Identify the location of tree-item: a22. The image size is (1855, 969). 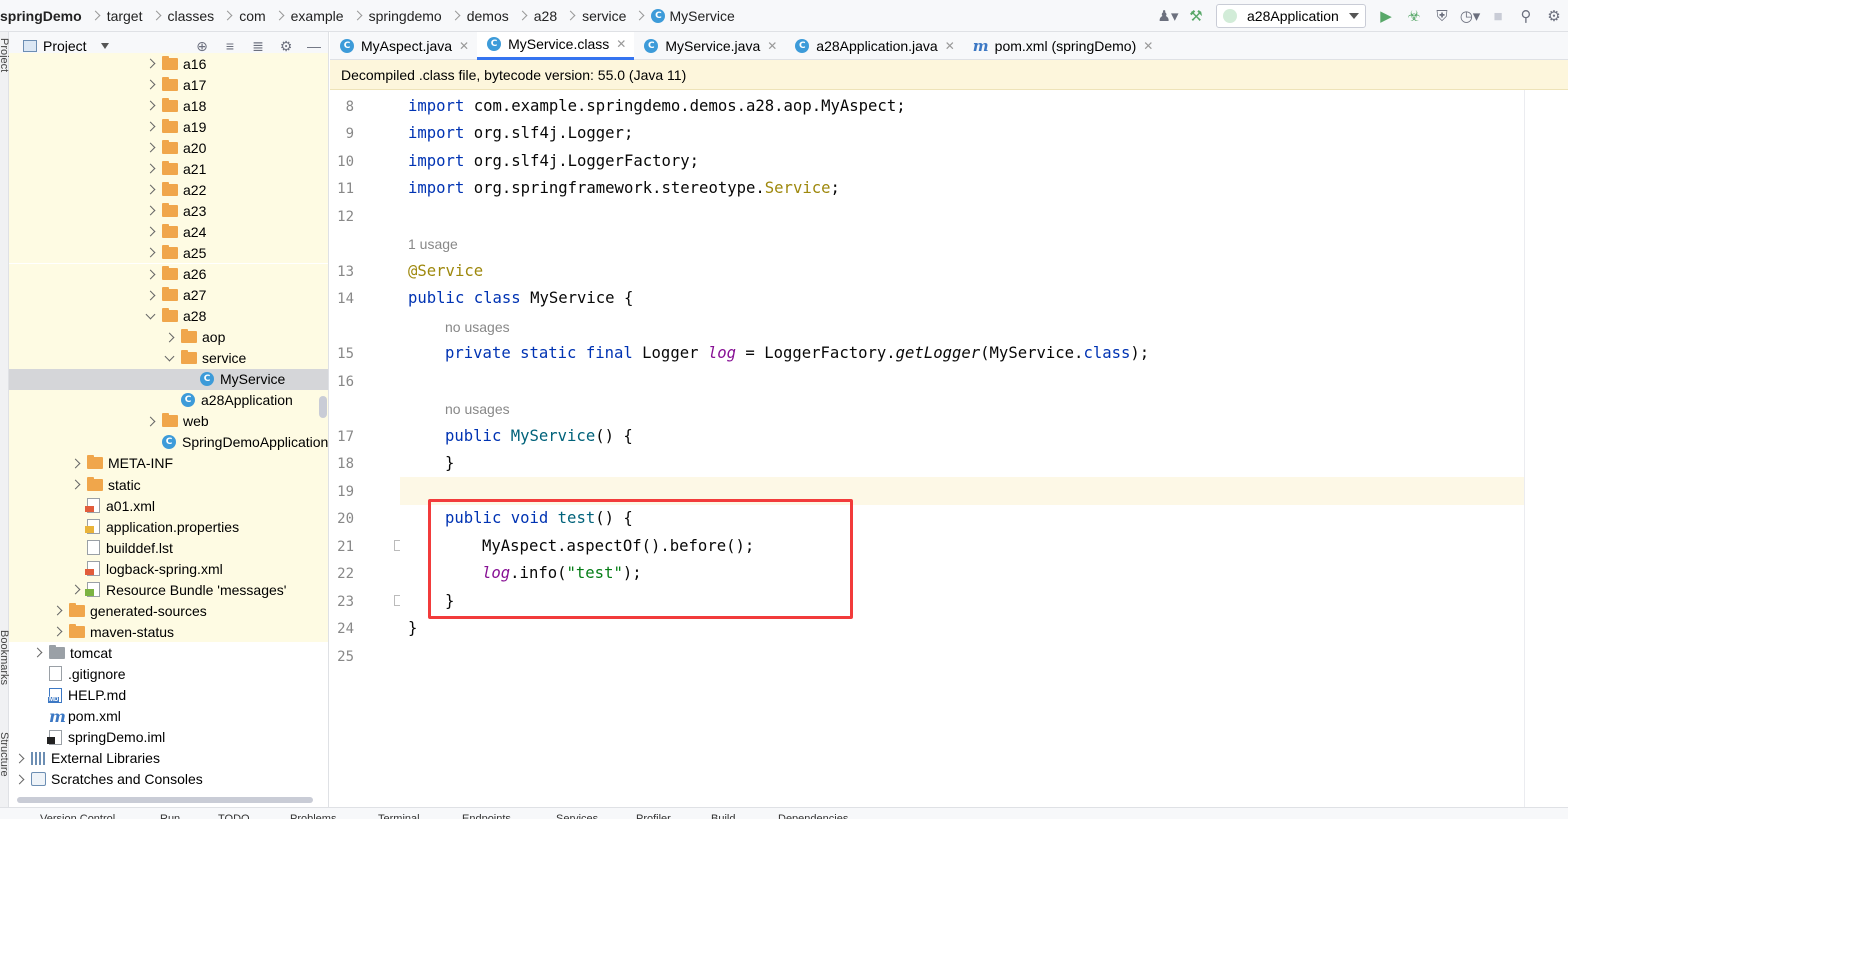
(168, 190).